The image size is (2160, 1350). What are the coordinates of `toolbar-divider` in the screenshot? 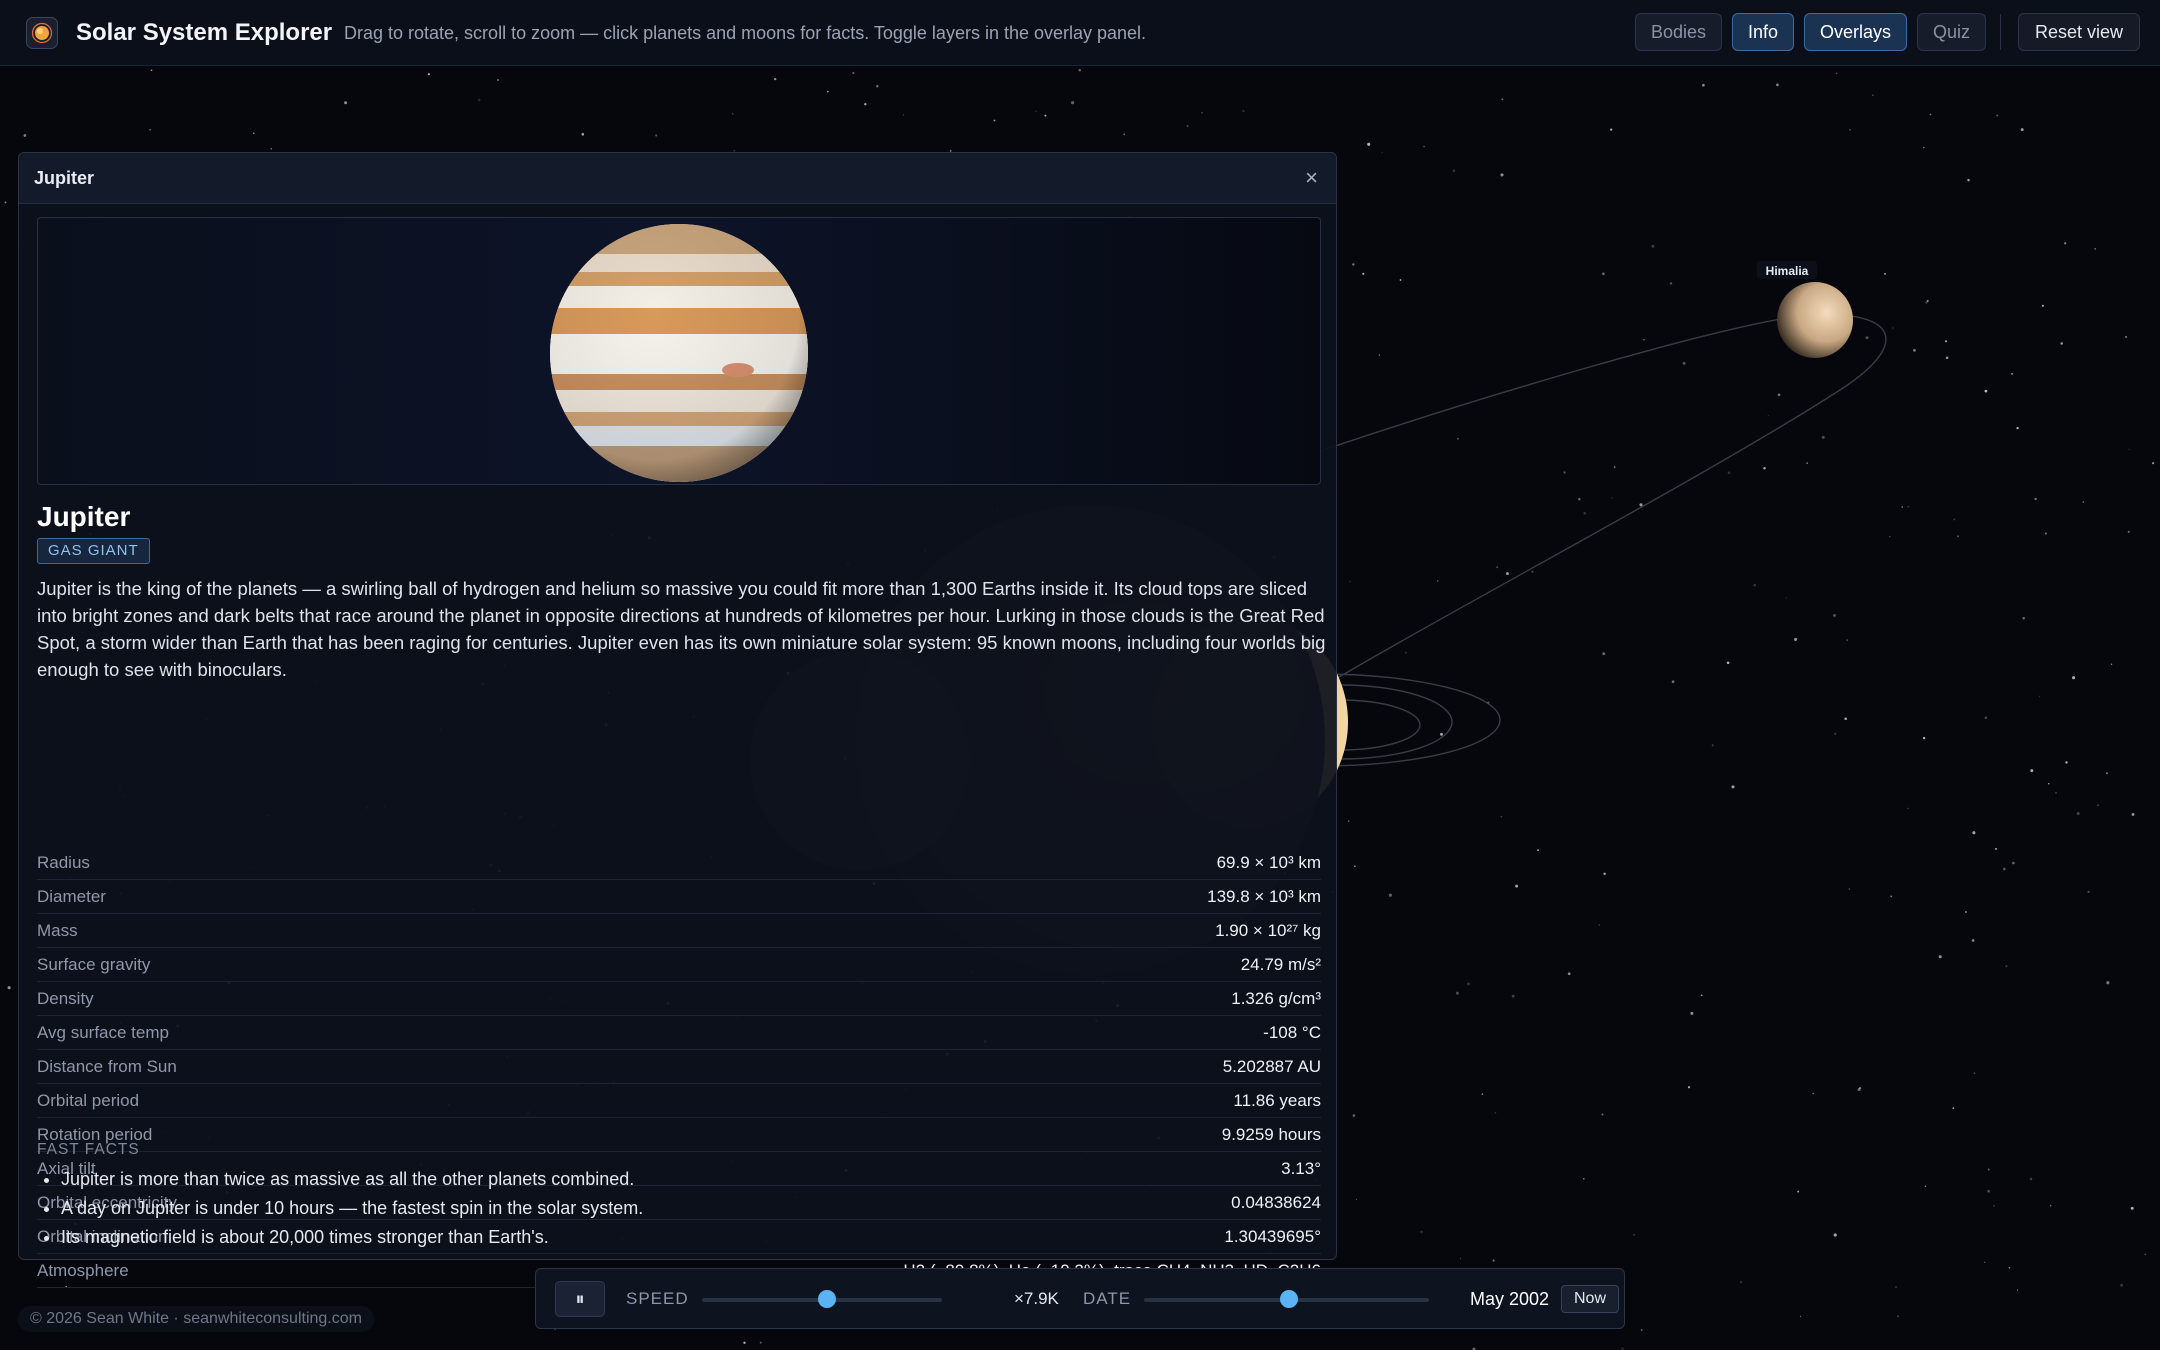 It's located at (2000, 32).